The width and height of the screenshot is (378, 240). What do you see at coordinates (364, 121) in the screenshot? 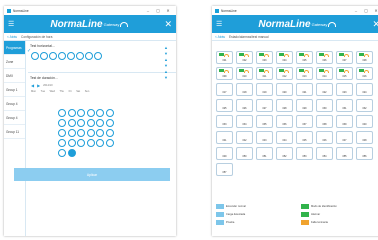
I see `luminaire-tile: 040` at bounding box center [364, 121].